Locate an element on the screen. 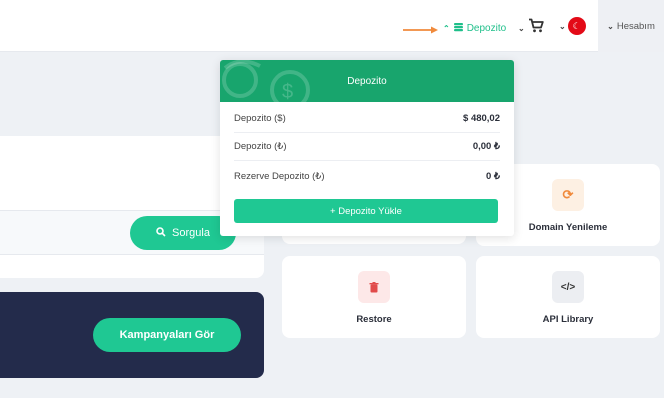 This screenshot has height=398, width=664. top-navbar: ⌃ Depozito ⌄ ⌄ ☾ ⌄ Hesabım is located at coordinates (332, 26).